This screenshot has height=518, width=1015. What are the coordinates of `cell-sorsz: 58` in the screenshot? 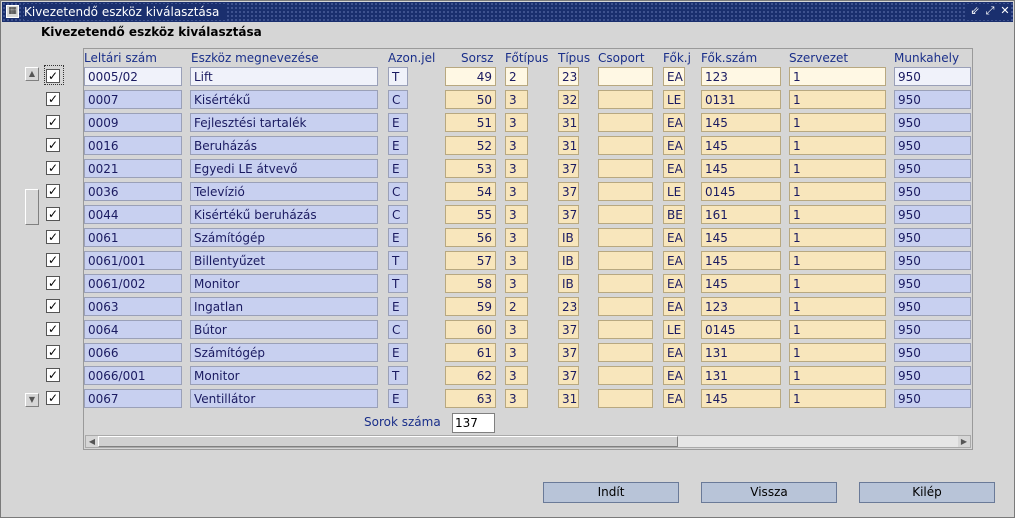 It's located at (470, 283).